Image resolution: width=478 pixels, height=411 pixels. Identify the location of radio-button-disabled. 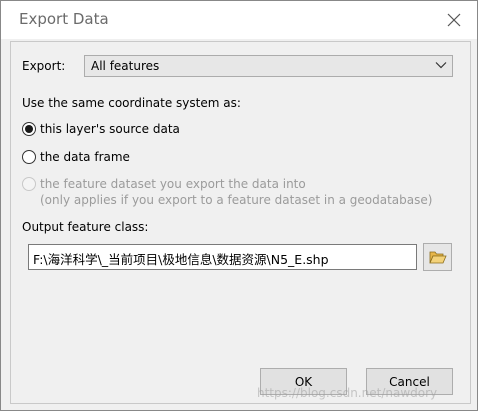
(29, 184).